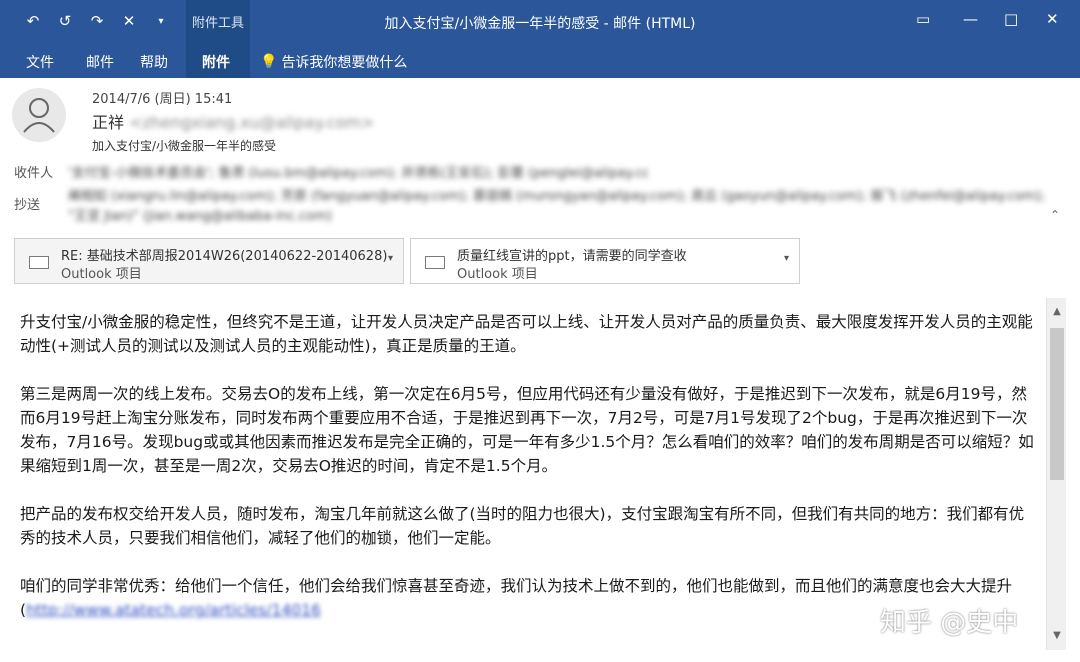 This screenshot has width=1080, height=662. Describe the element at coordinates (970, 19) in the screenshot. I see `minimize-icon: —` at that location.